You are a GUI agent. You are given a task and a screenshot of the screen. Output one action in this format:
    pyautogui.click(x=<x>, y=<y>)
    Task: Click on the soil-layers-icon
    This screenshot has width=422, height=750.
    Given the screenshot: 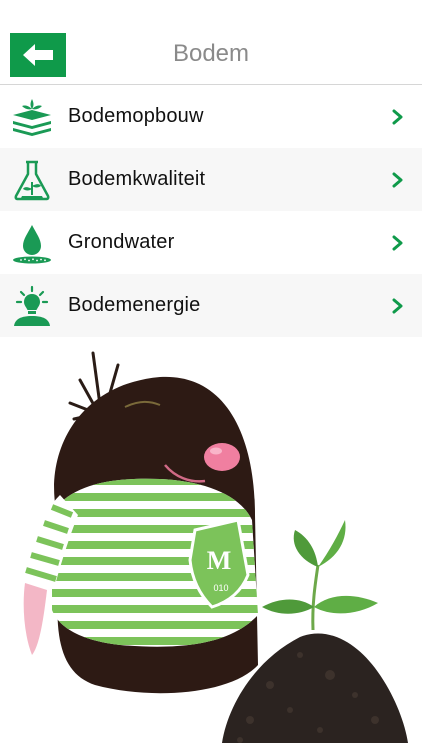 What is the action you would take?
    pyautogui.click(x=32, y=117)
    